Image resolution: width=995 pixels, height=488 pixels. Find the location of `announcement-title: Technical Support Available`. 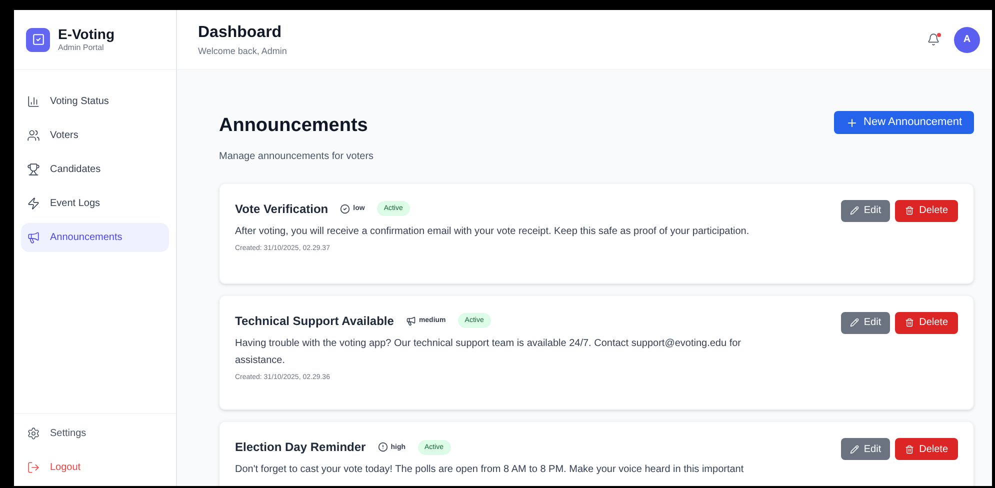

announcement-title: Technical Support Available is located at coordinates (314, 321).